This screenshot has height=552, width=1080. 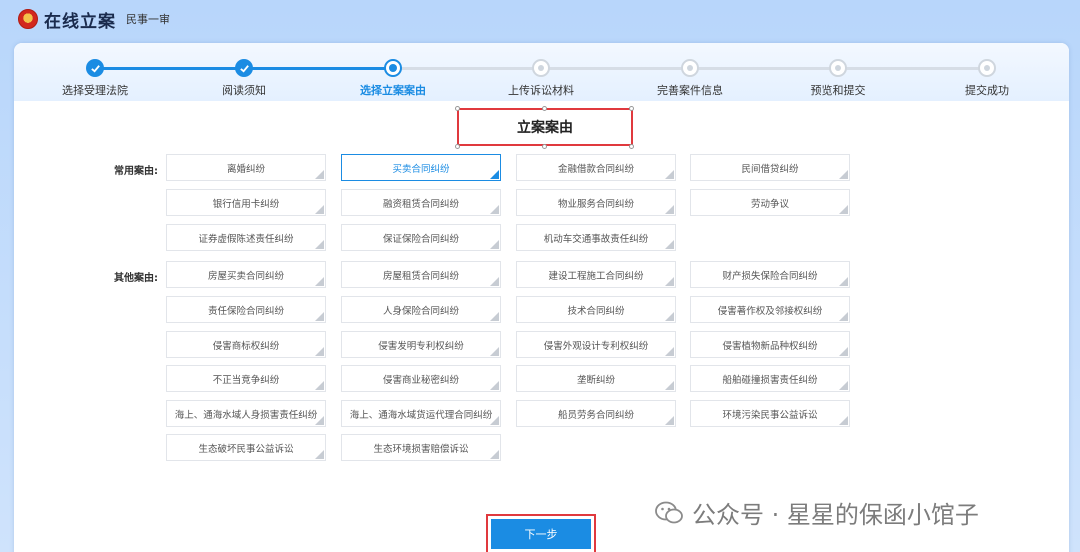 I want to click on cause-option: 环境污染民事公益诉讼, so click(x=770, y=413).